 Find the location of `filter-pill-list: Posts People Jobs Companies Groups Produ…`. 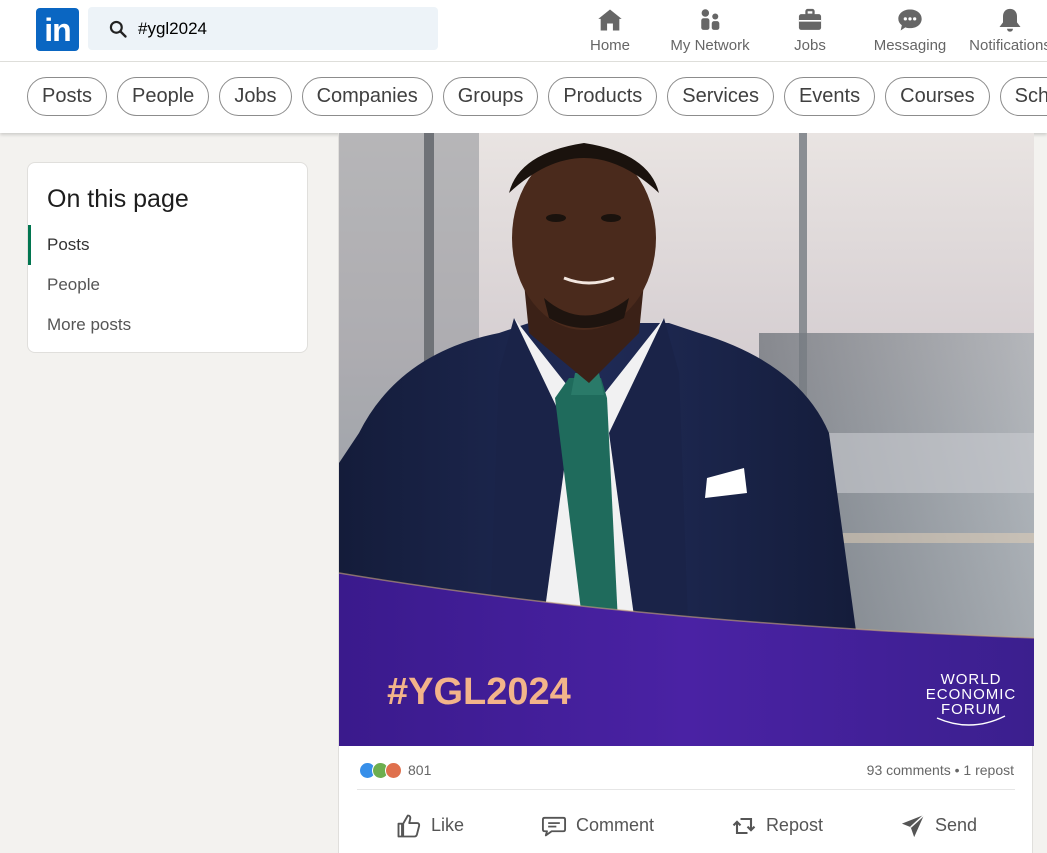

filter-pill-list: Posts People Jobs Companies Groups Produ… is located at coordinates (537, 96).